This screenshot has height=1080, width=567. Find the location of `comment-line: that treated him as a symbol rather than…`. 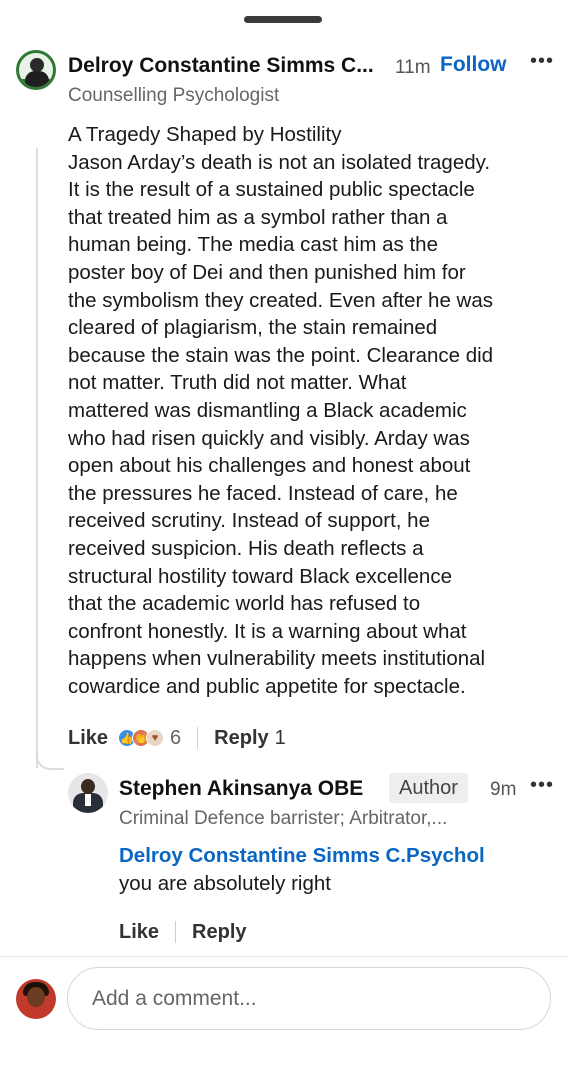

comment-line: that treated him as a symbol rather than… is located at coordinates (258, 217).